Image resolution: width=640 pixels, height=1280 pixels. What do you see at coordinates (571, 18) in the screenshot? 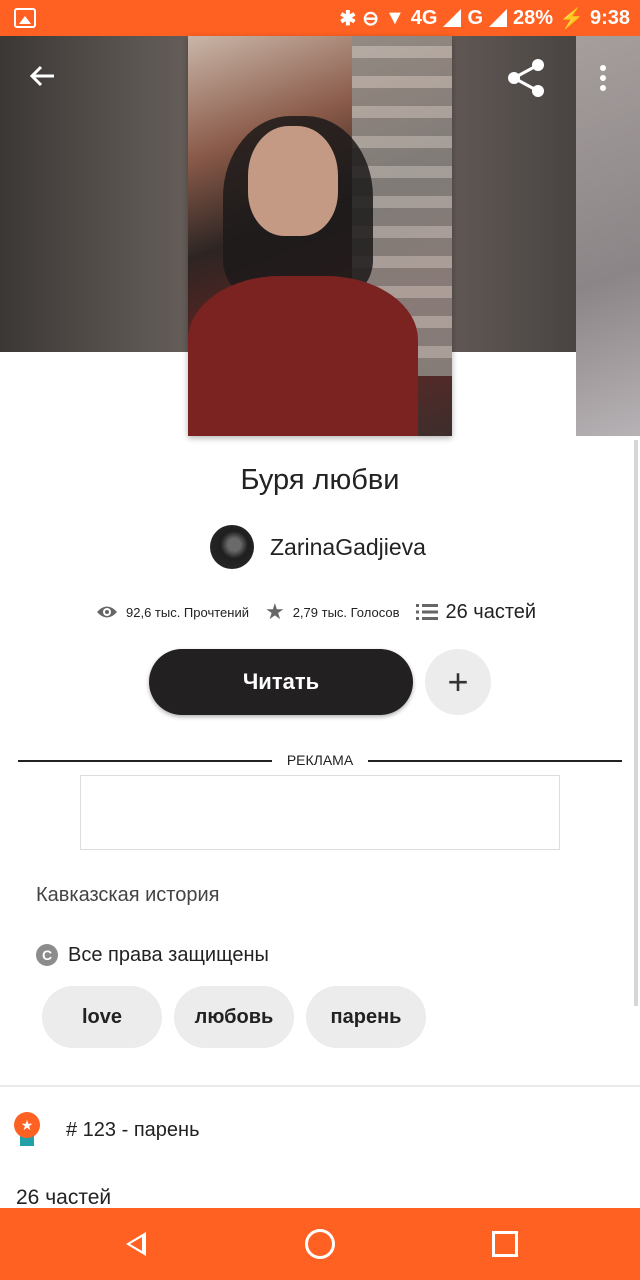
I see `battery-charging-icon: ⚡` at bounding box center [571, 18].